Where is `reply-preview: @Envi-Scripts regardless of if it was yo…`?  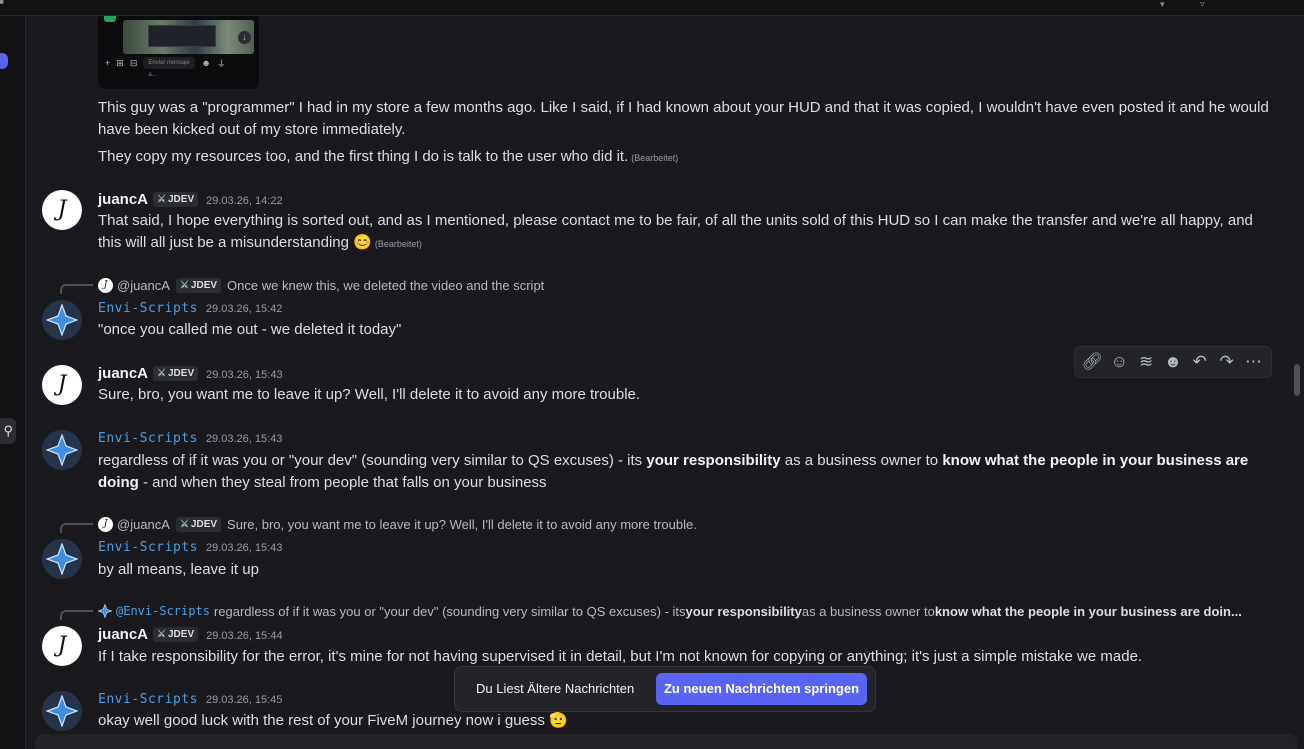
reply-preview: @Envi-Scripts regardless of if it was yo… is located at coordinates (670, 611).